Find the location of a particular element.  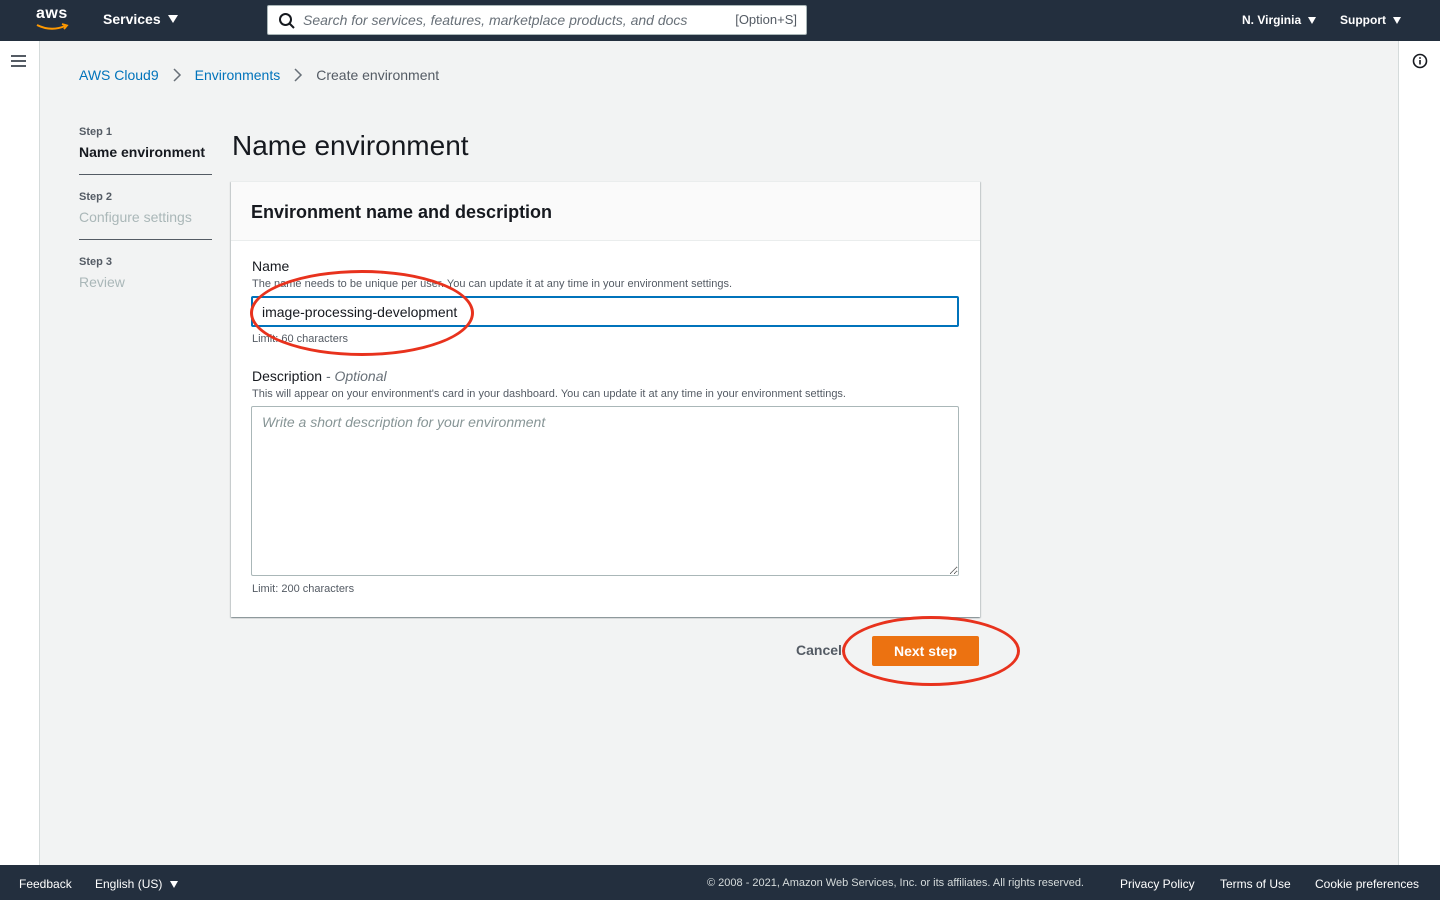

breadcrumb-current: Create environment is located at coordinates (378, 75).